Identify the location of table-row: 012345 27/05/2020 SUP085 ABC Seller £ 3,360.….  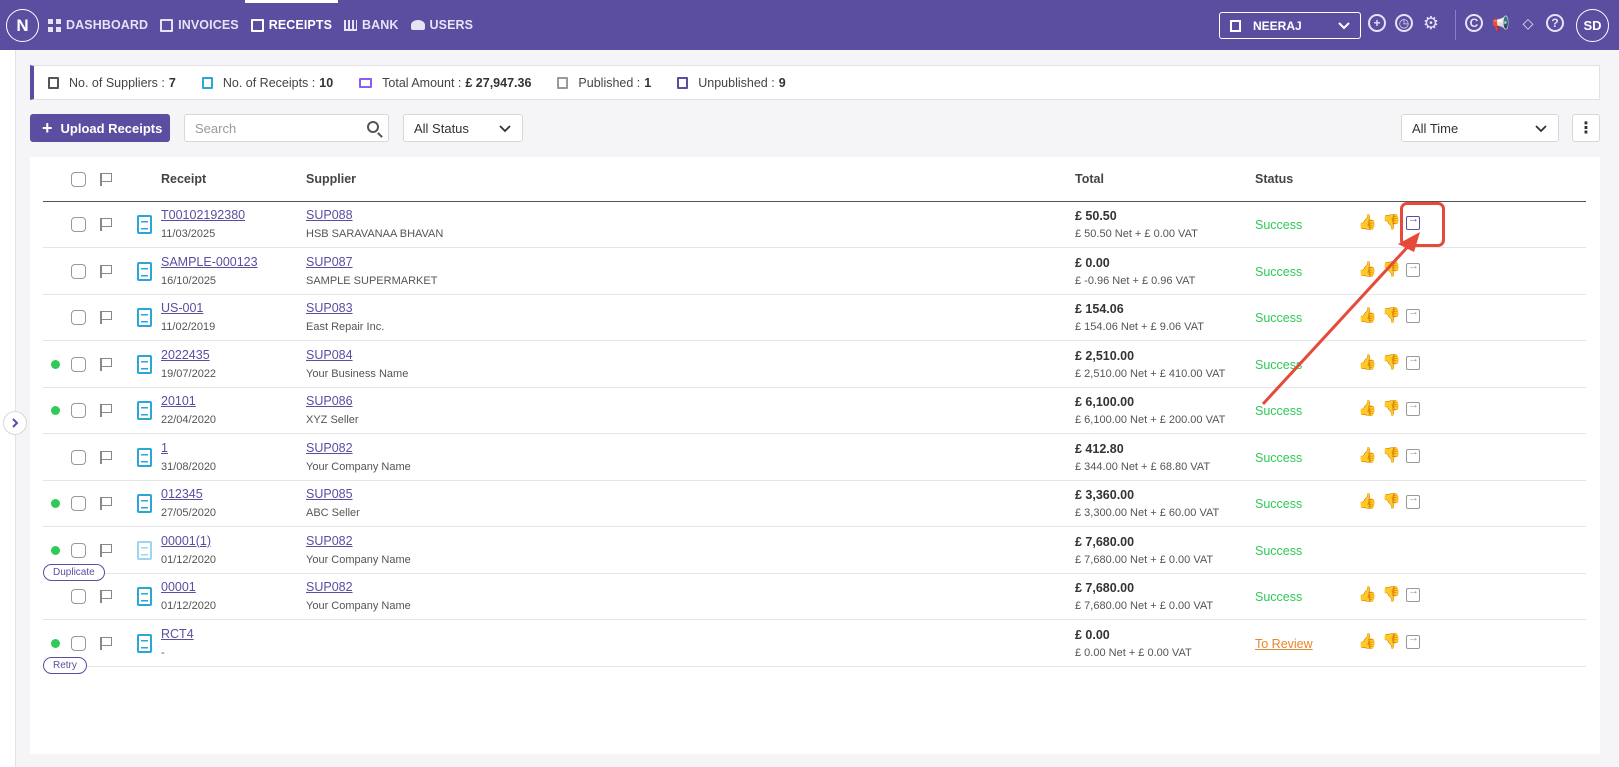
(814, 504).